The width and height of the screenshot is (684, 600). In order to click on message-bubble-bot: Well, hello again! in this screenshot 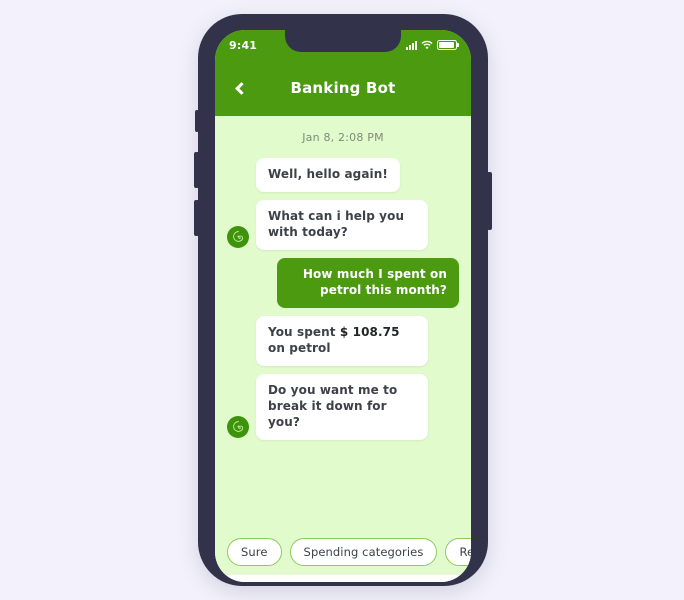, I will do `click(328, 175)`.